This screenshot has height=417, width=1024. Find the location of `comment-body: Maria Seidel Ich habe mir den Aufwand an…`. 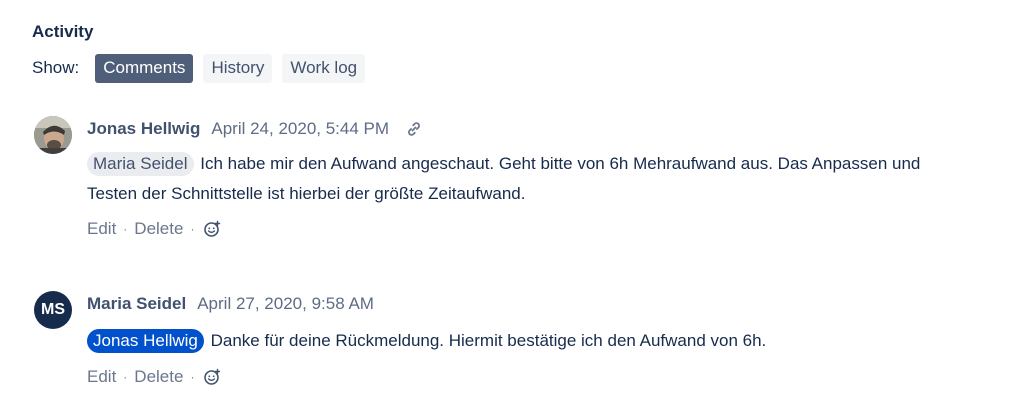

comment-body: Maria Seidel Ich habe mir den Aufwand an… is located at coordinates (537, 179).